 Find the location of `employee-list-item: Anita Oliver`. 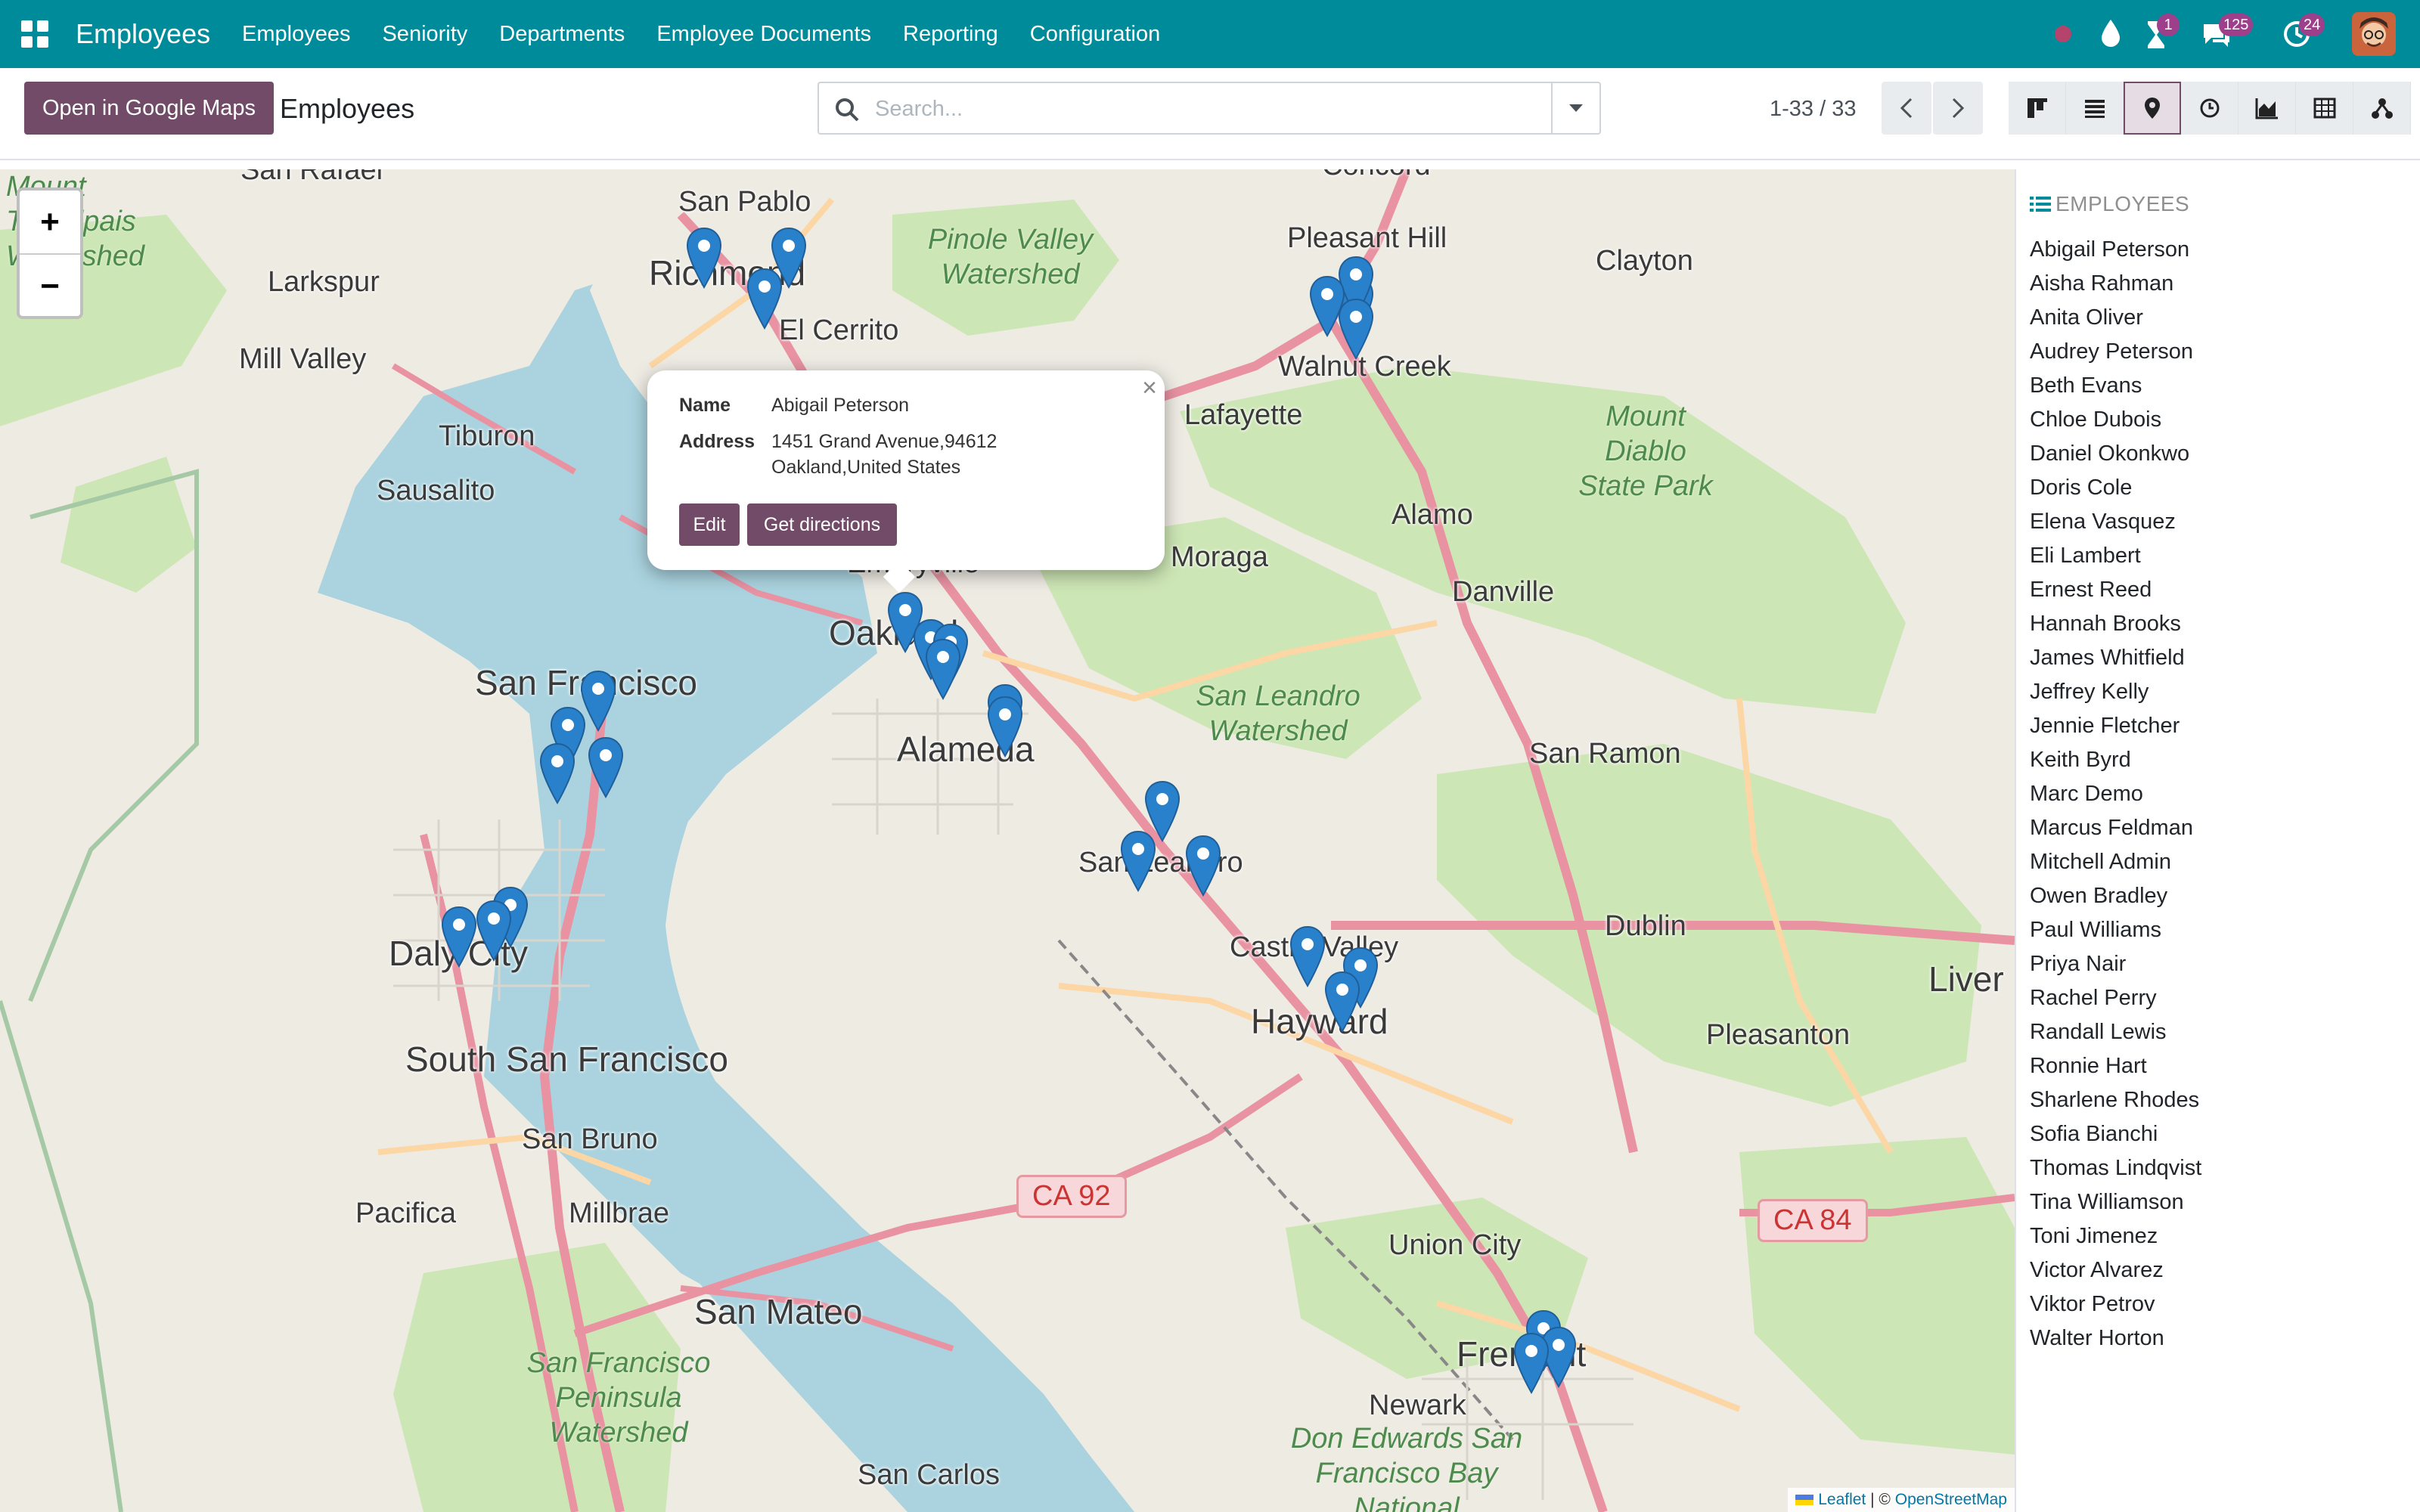

employee-list-item: Anita Oliver is located at coordinates (2115, 318).